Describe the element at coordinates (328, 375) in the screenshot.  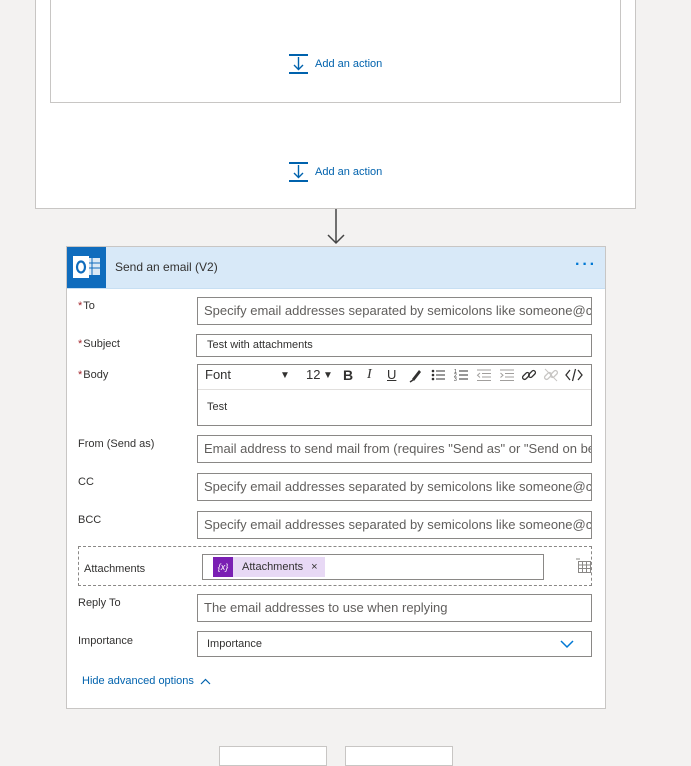
I see `font-size-chevron-down-icon: ▼` at that location.